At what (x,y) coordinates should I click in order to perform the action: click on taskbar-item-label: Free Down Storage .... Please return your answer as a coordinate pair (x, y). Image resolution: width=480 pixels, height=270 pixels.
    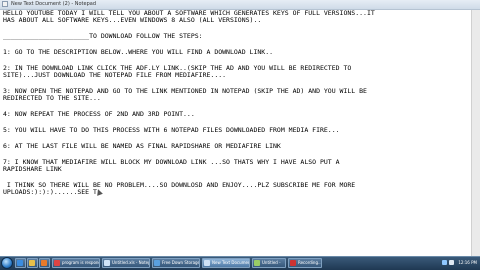
    Looking at the image, I should click on (181, 262).